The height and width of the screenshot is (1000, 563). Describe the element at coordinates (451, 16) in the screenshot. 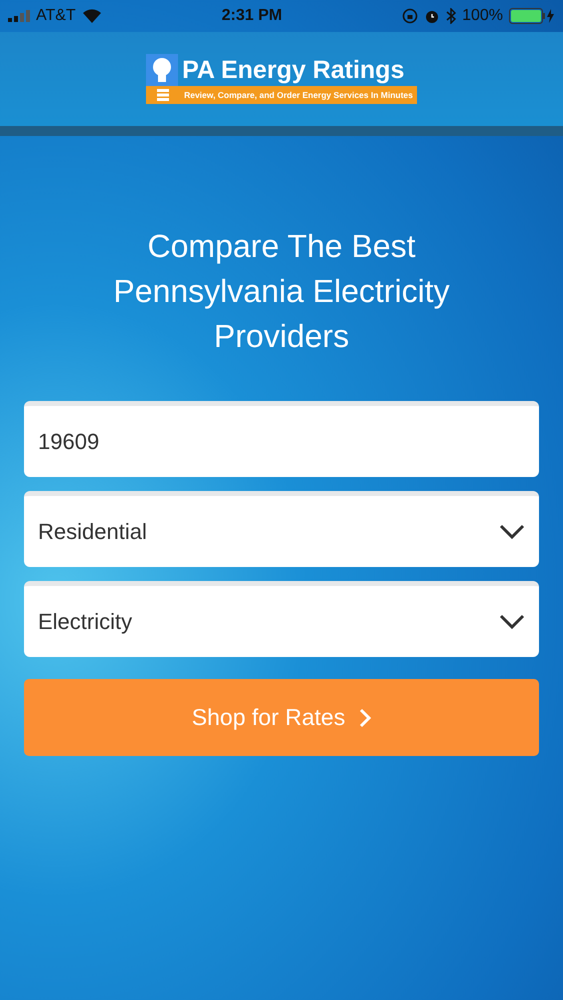

I see `bluetooth-icon` at that location.